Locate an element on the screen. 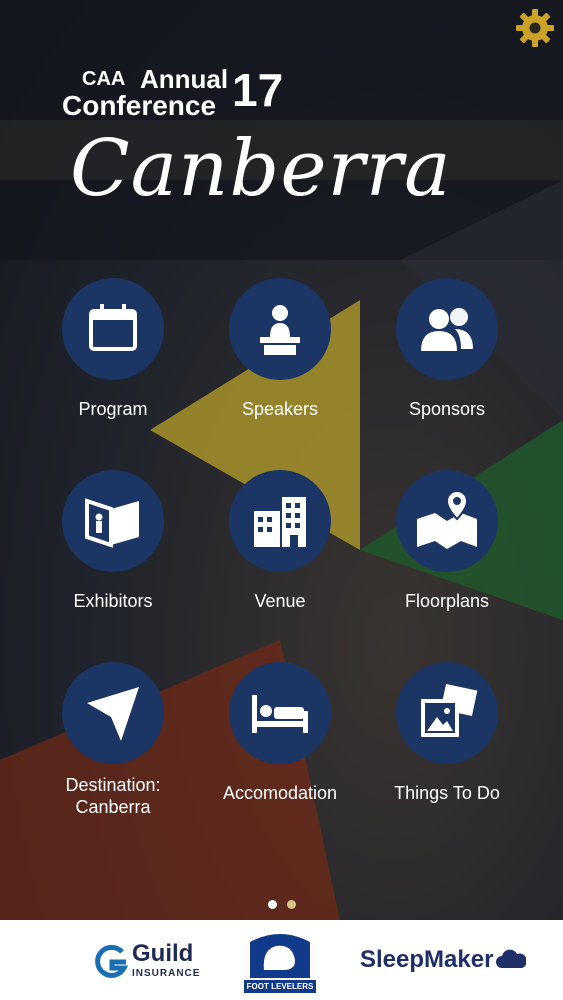 Image resolution: width=563 pixels, height=1000 pixels. menu-item-sponsors: Sponsors is located at coordinates (447, 349).